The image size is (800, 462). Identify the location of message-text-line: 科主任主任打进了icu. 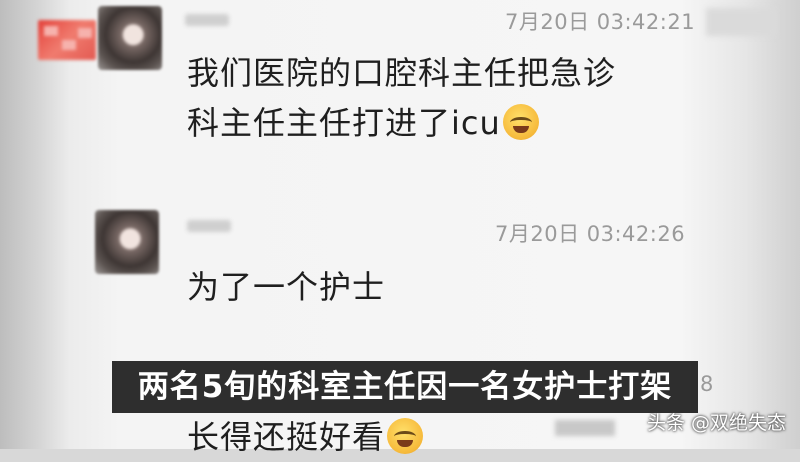
(363, 123).